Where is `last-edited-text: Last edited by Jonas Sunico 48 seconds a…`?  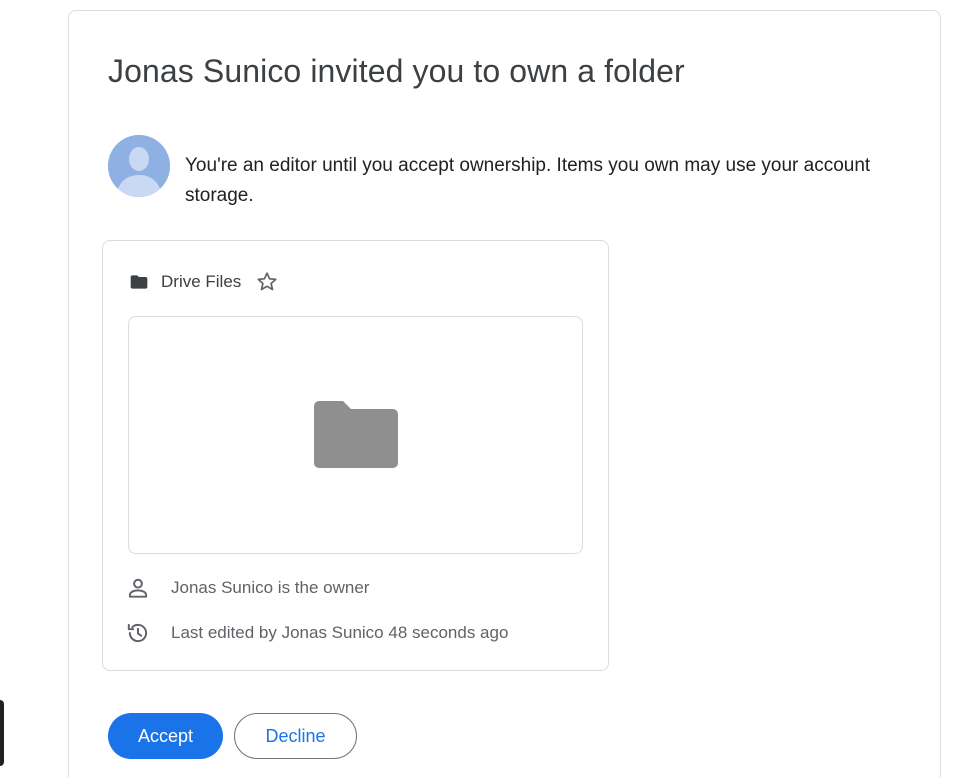 last-edited-text: Last edited by Jonas Sunico 48 seconds a… is located at coordinates (340, 632).